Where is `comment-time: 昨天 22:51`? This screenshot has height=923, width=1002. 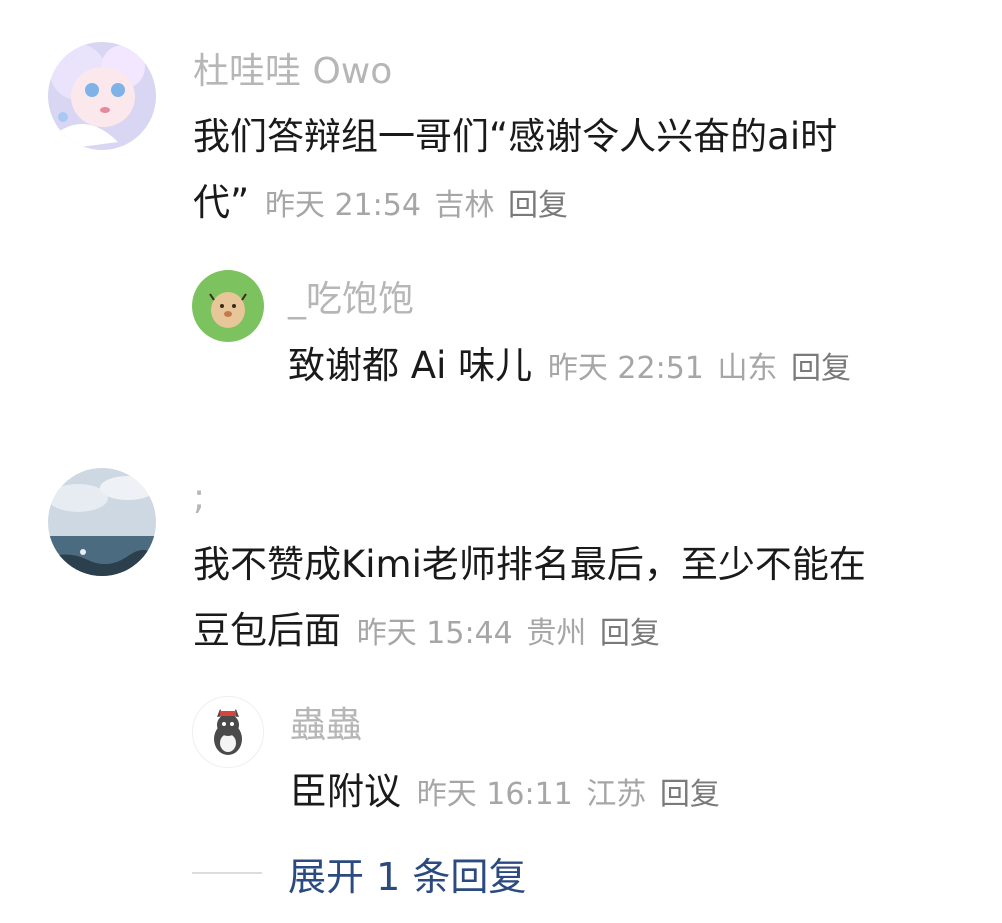 comment-time: 昨天 22:51 is located at coordinates (625, 368).